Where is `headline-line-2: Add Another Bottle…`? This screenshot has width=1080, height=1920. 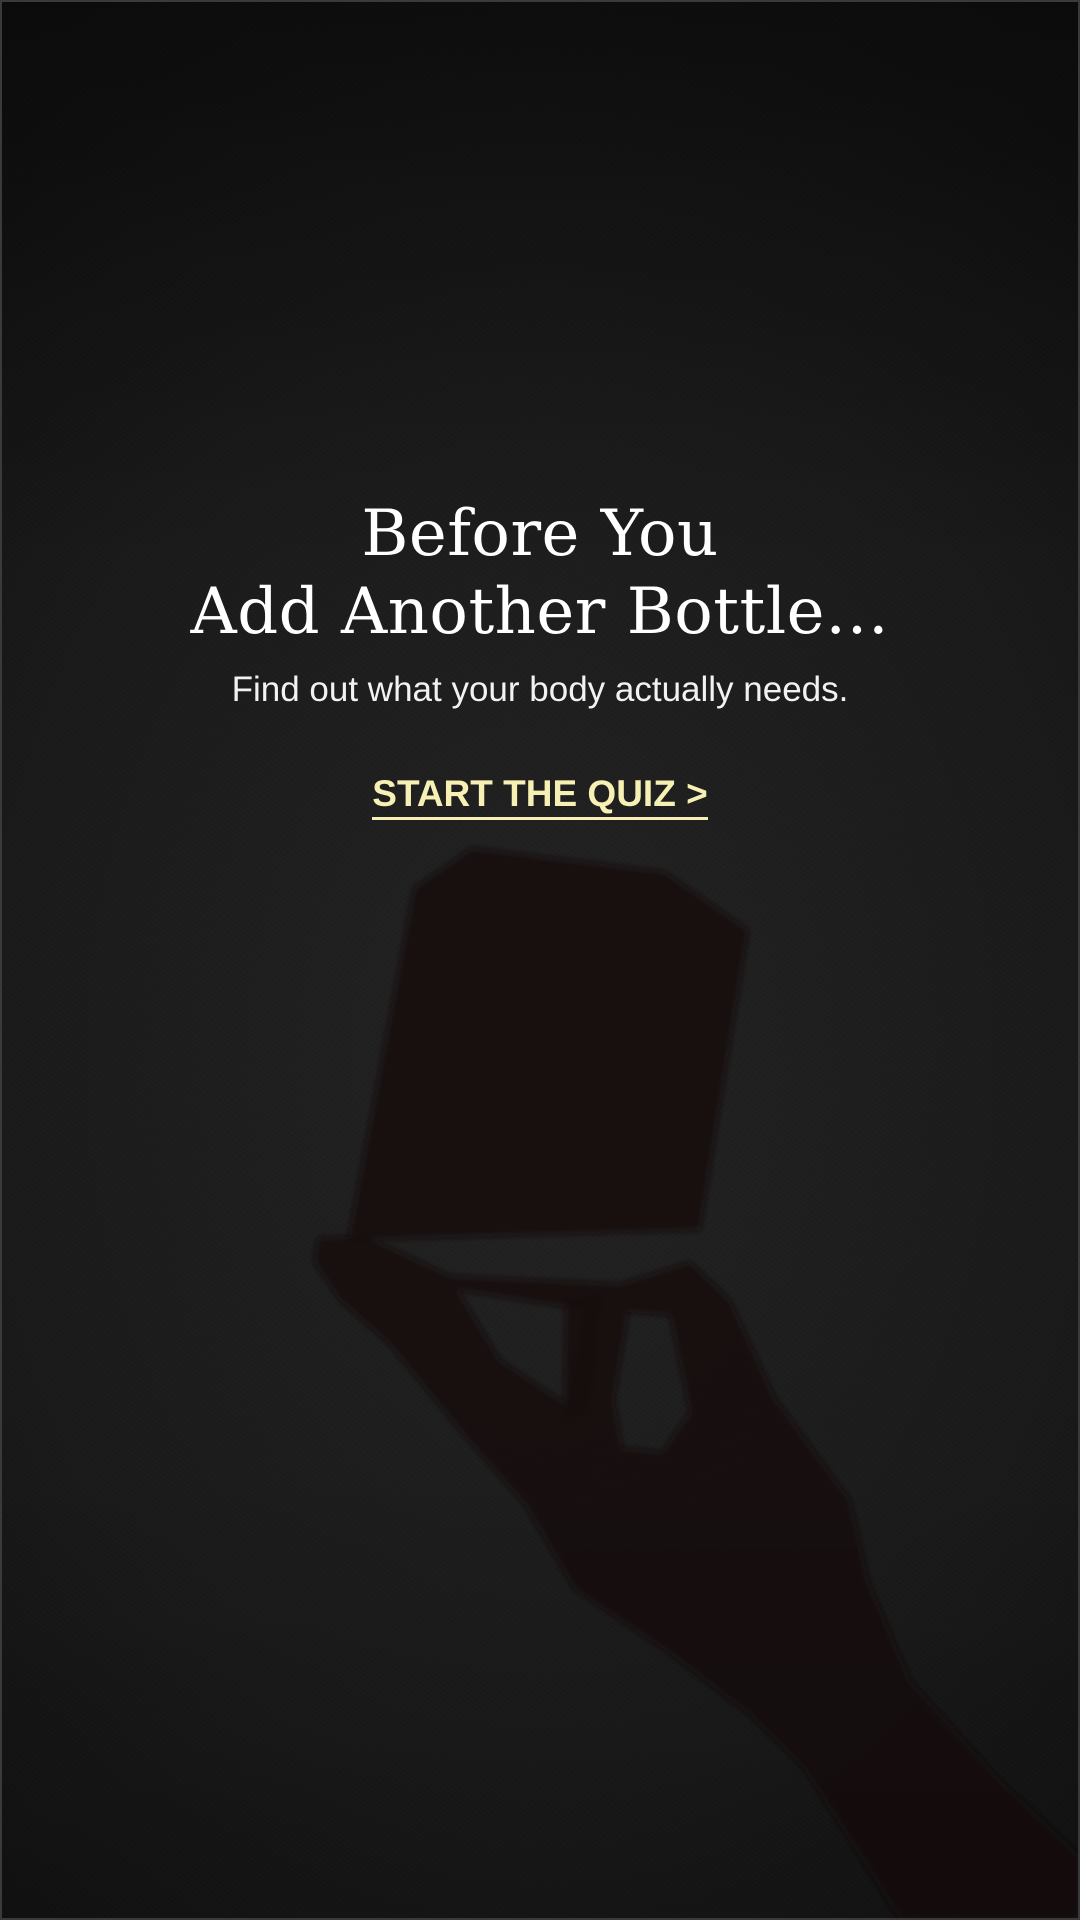
headline-line-2: Add Another Bottle… is located at coordinates (540, 612).